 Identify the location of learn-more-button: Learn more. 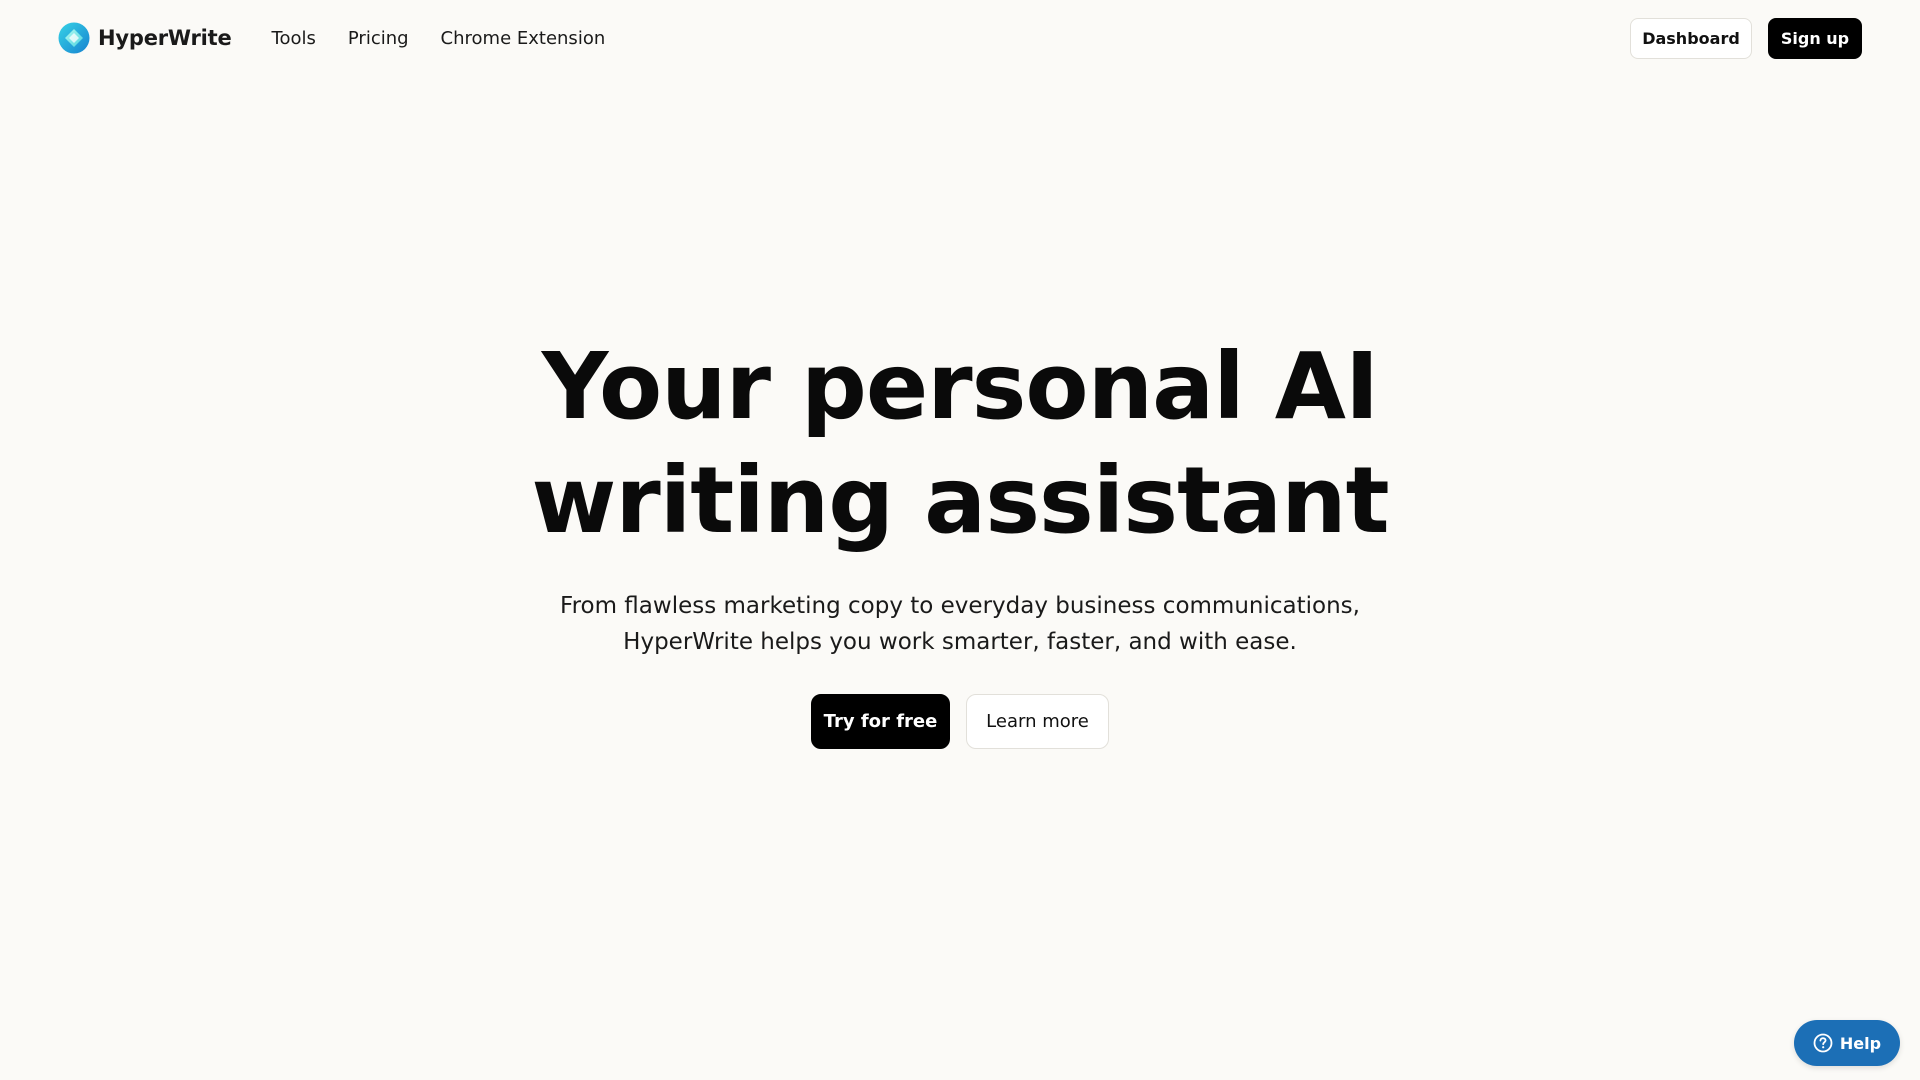
(1037, 721).